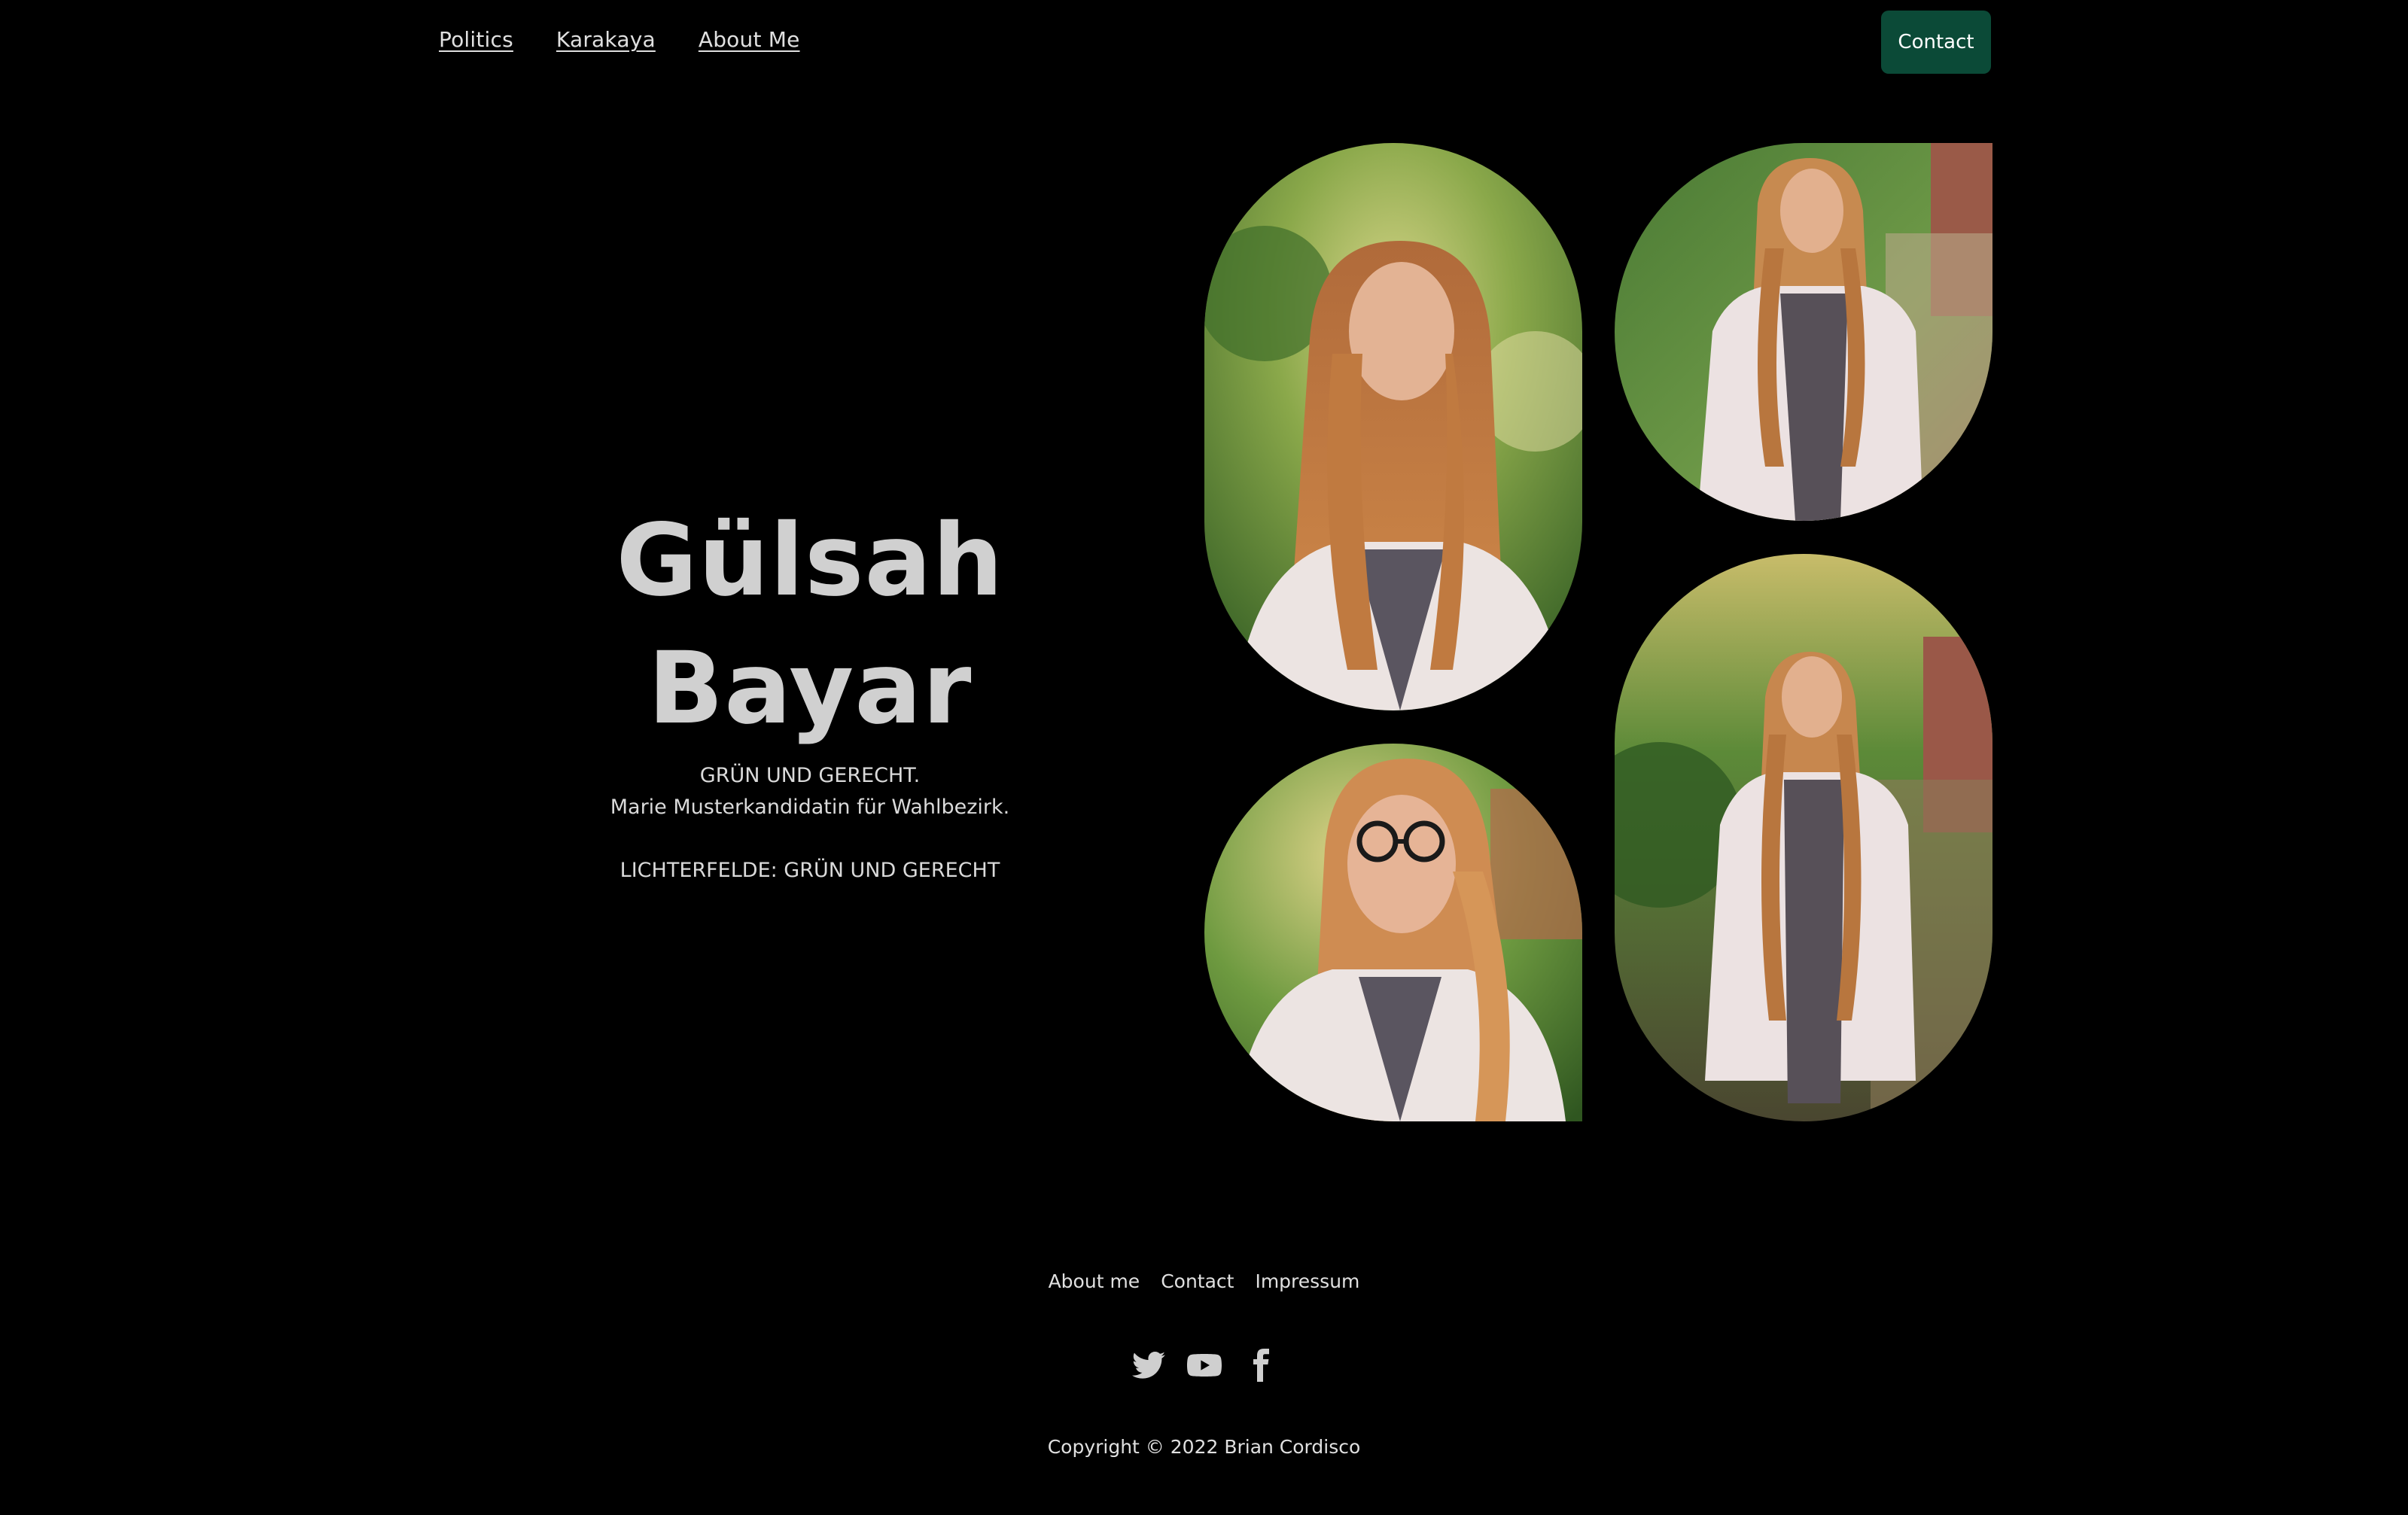  I want to click on social-links, so click(1204, 1365).